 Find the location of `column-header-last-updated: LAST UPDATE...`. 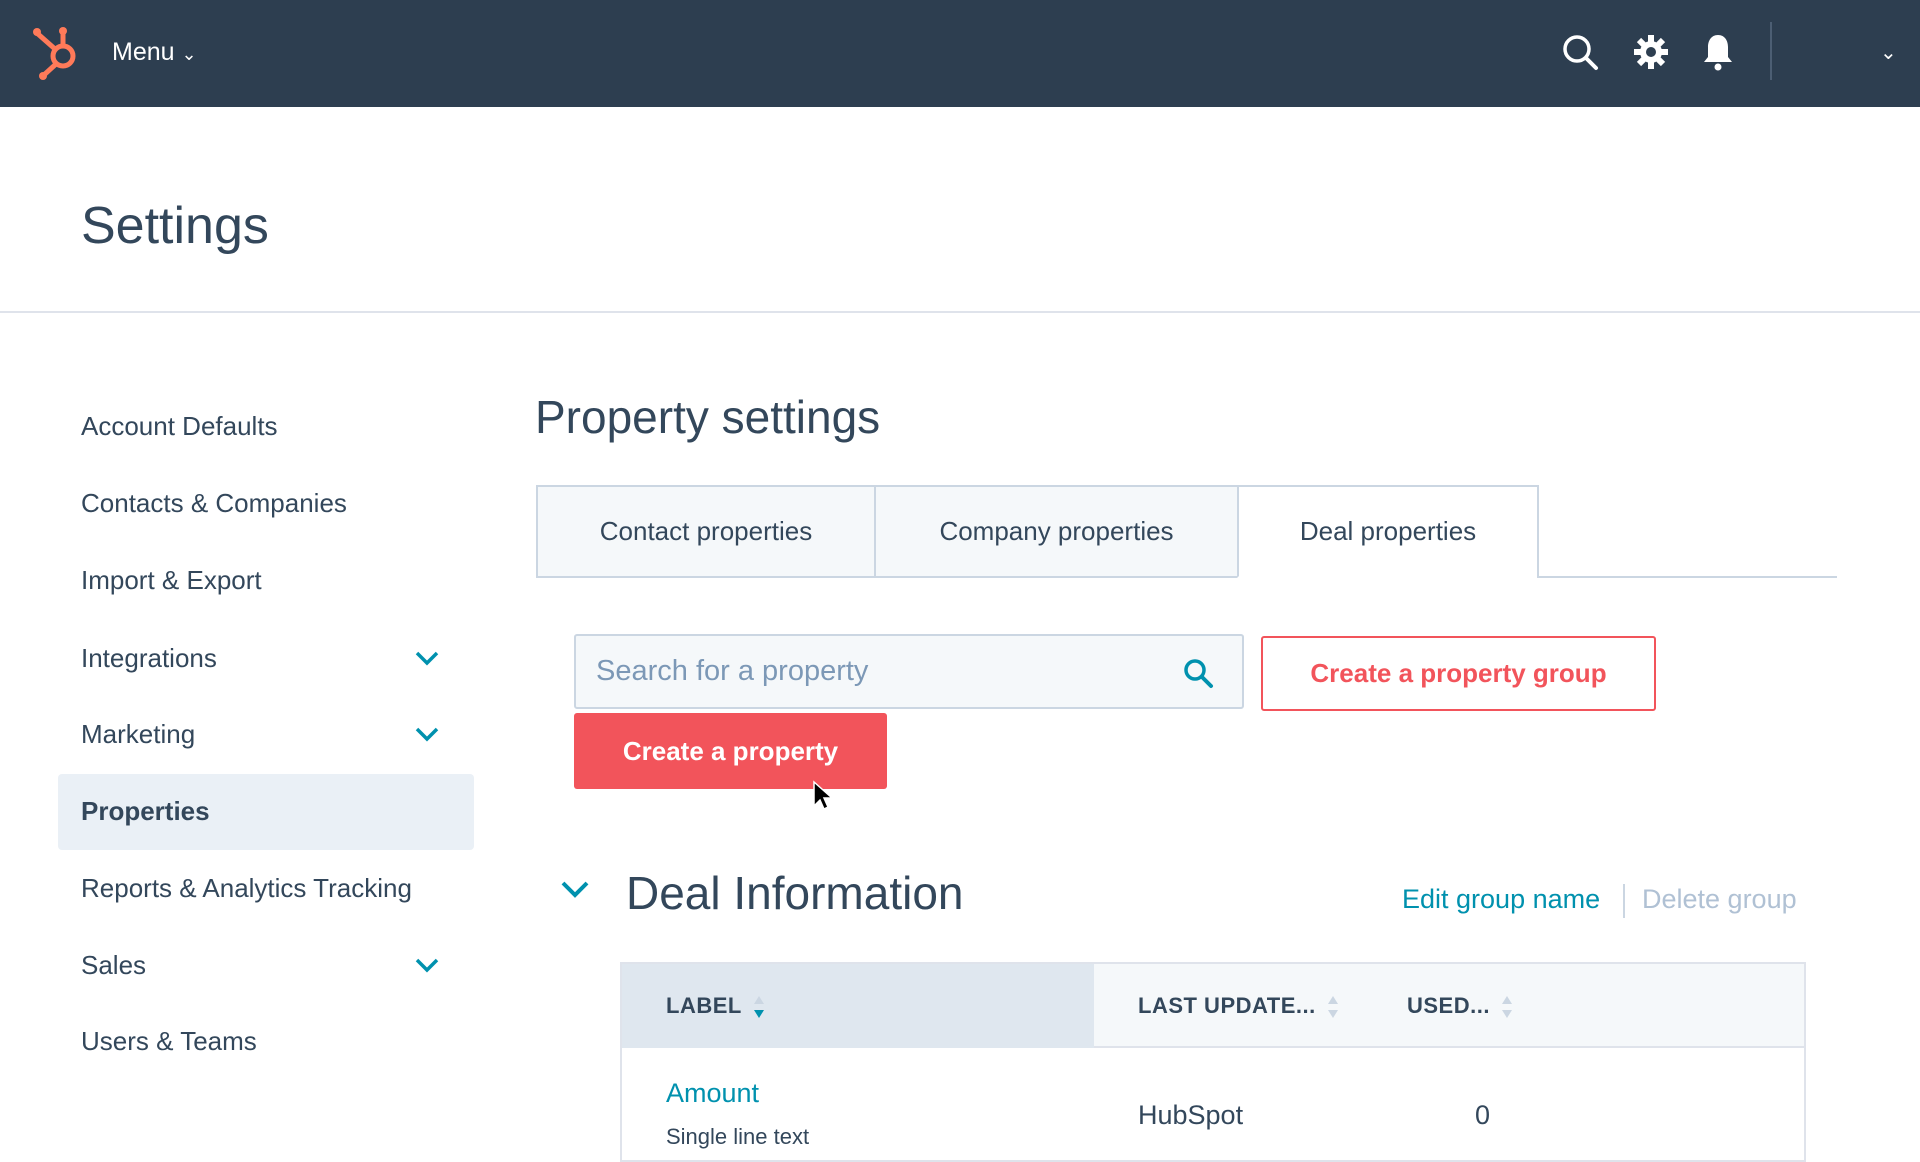

column-header-last-updated: LAST UPDATE... is located at coordinates (1239, 1006).